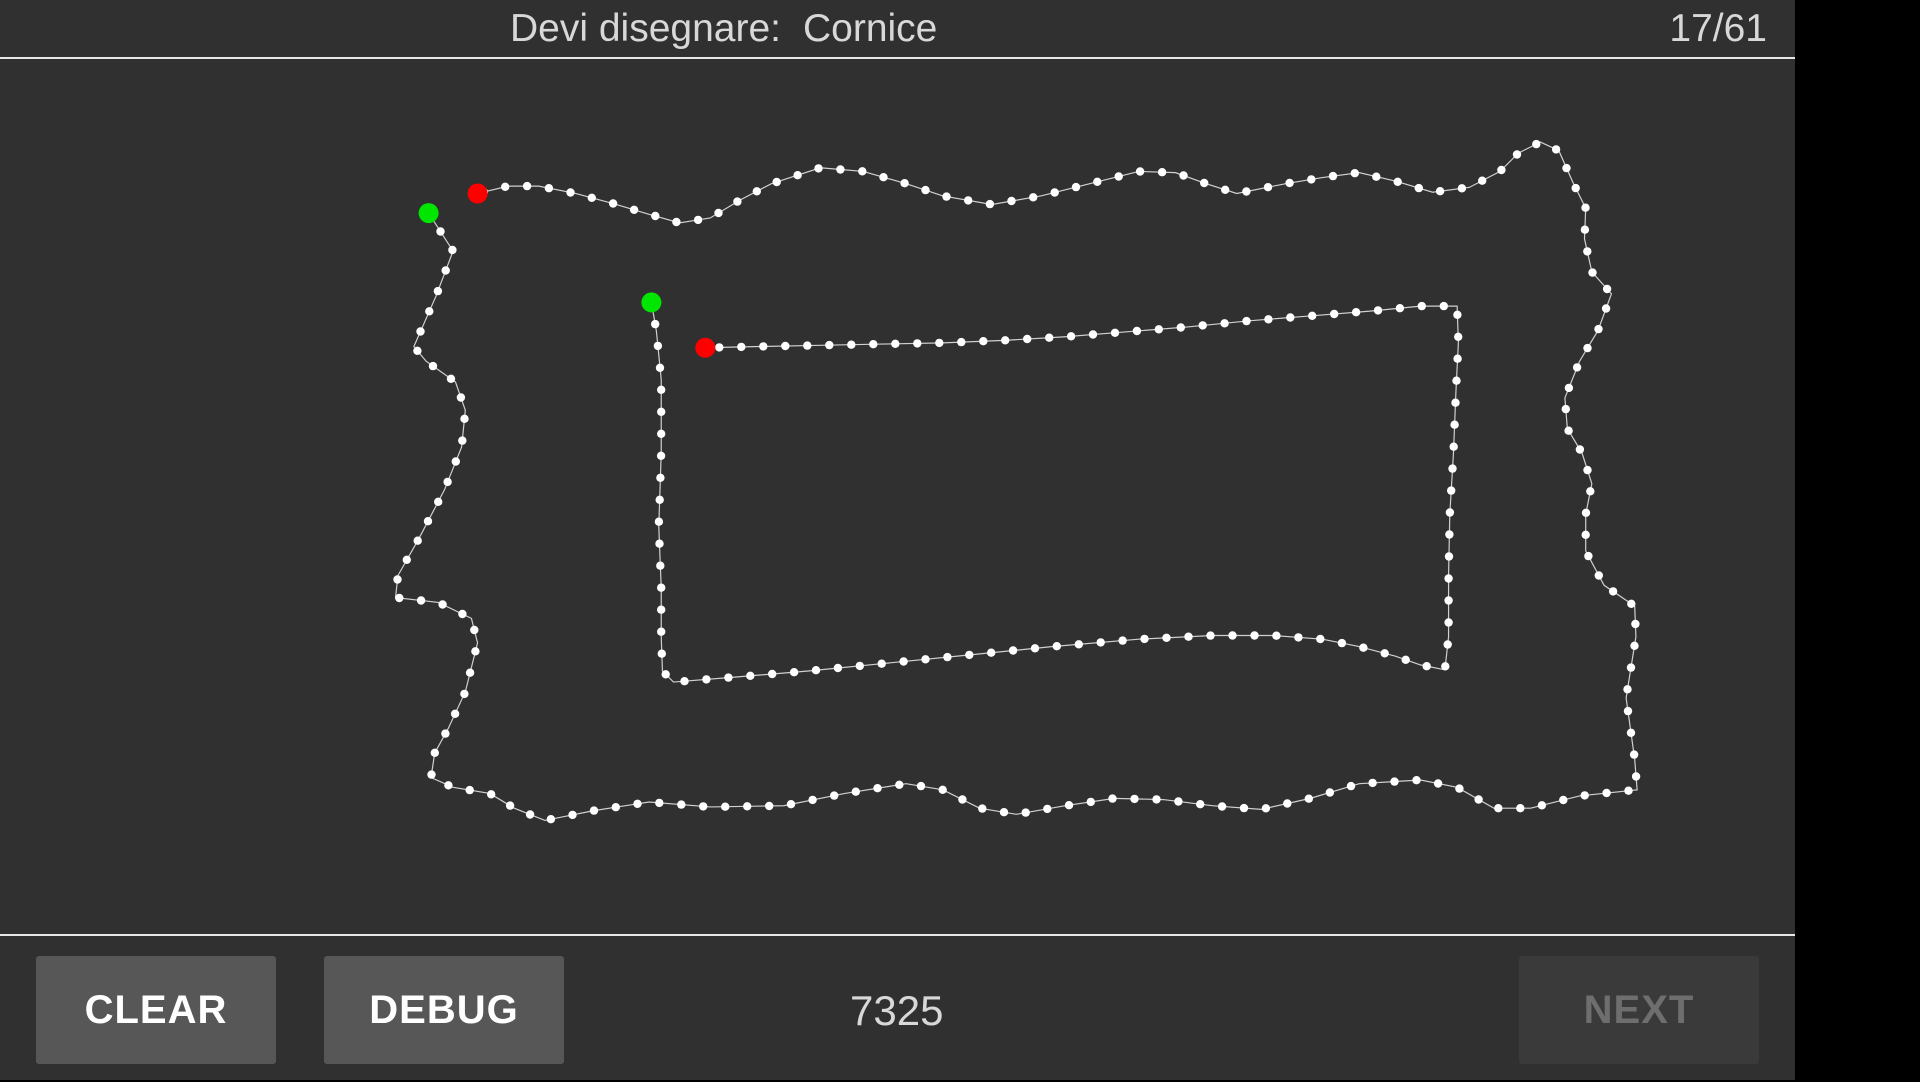  What do you see at coordinates (1718, 28) in the screenshot?
I see `progress-counter: 17/61` at bounding box center [1718, 28].